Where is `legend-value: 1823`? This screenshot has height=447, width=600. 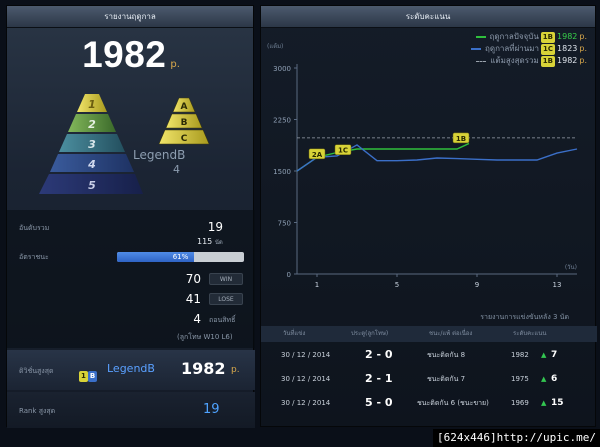
legend-value: 1823 is located at coordinates (567, 48).